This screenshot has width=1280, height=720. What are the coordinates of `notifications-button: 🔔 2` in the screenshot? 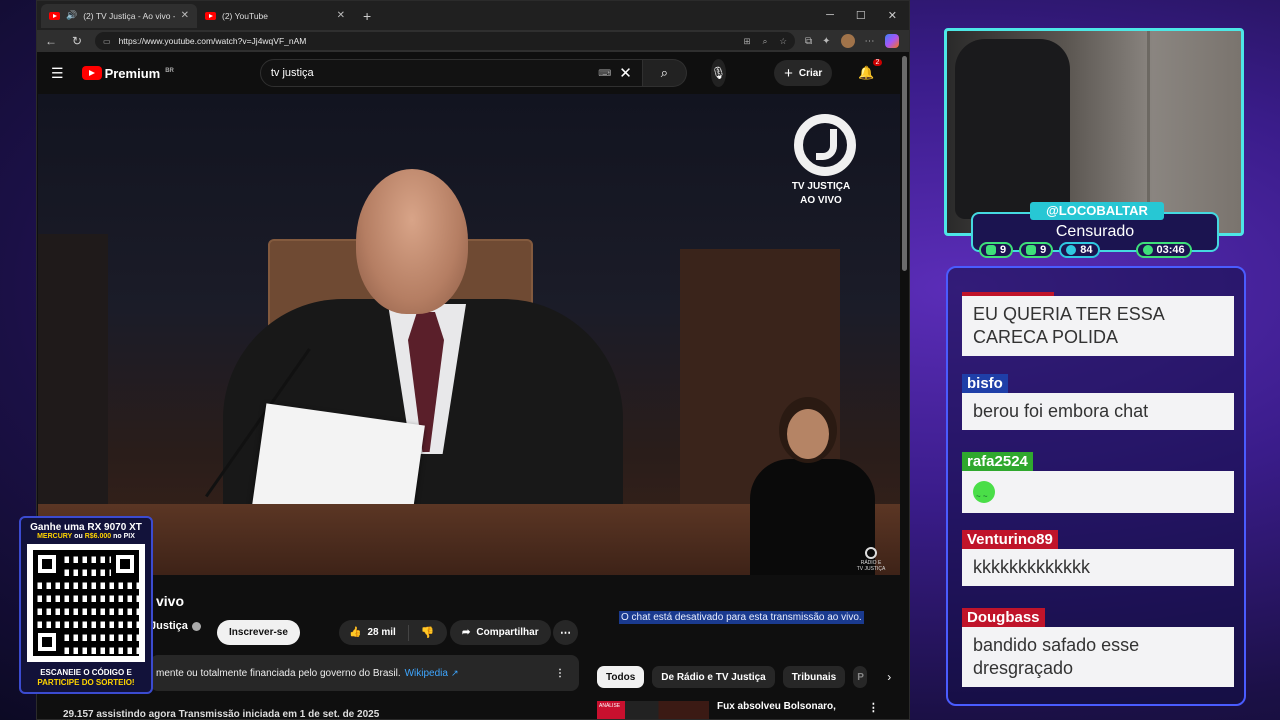 It's located at (870, 70).